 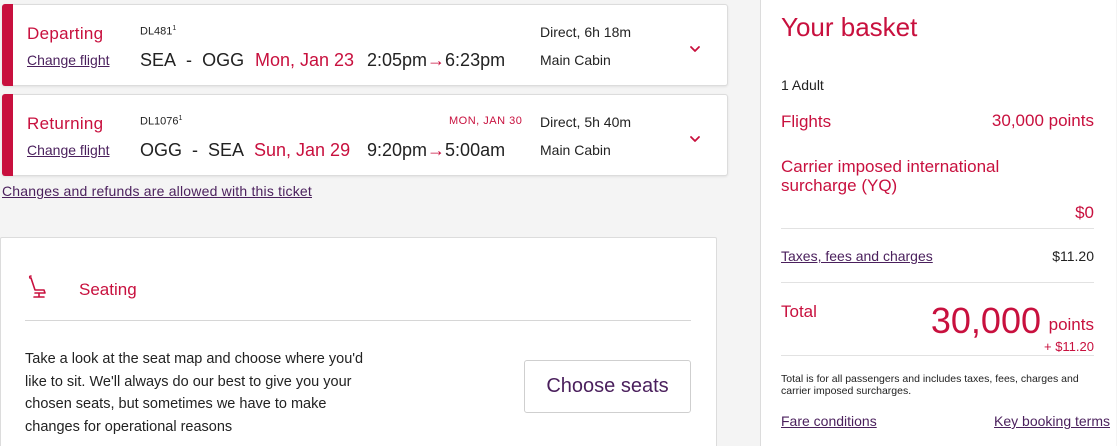 I want to click on flight-number: DL4811, so click(x=158, y=31).